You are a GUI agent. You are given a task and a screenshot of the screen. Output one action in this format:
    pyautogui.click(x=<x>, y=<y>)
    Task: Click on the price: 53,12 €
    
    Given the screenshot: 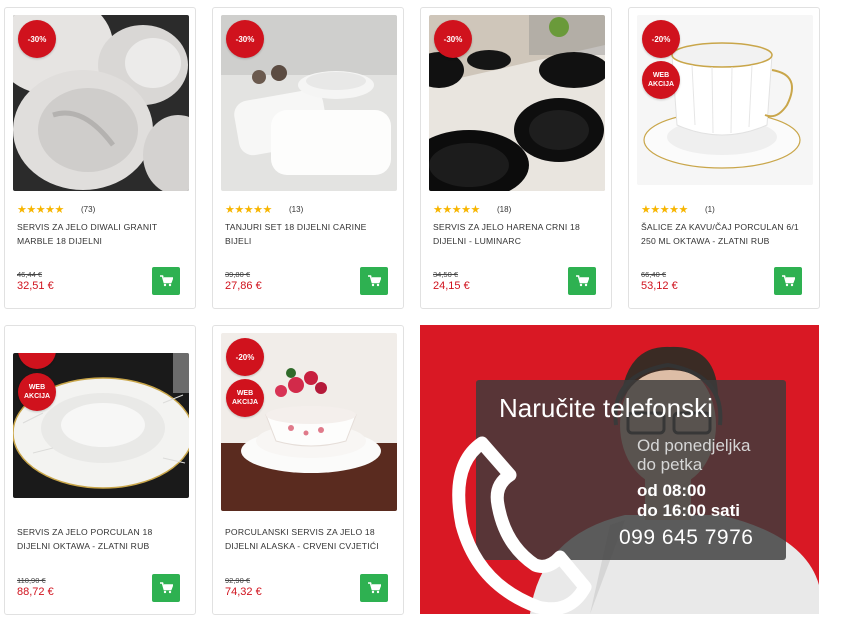 What is the action you would take?
    pyautogui.click(x=659, y=286)
    